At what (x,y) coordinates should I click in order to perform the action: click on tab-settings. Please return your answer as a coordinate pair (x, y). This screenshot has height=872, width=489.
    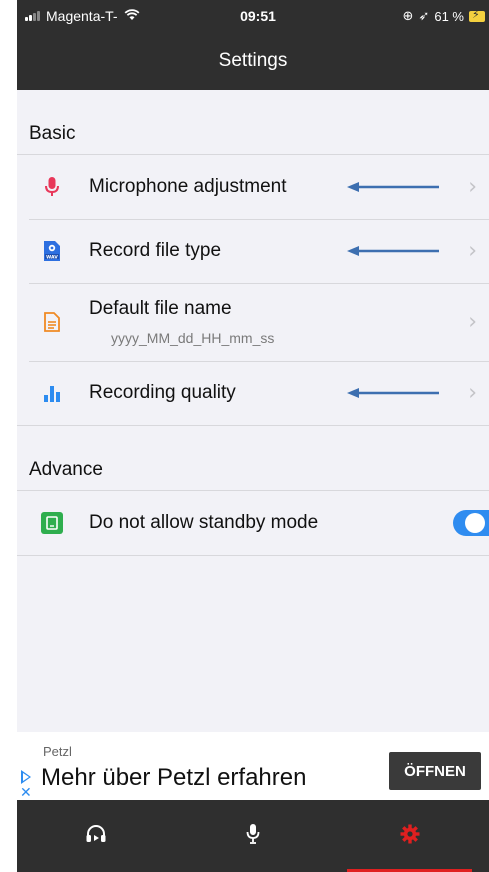
    Looking at the image, I should click on (409, 836).